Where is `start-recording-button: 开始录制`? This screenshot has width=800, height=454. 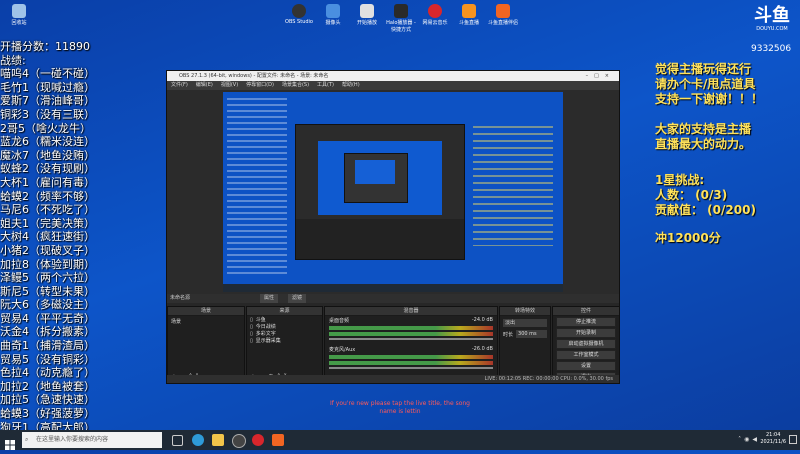 start-recording-button: 开始录制 is located at coordinates (586, 333).